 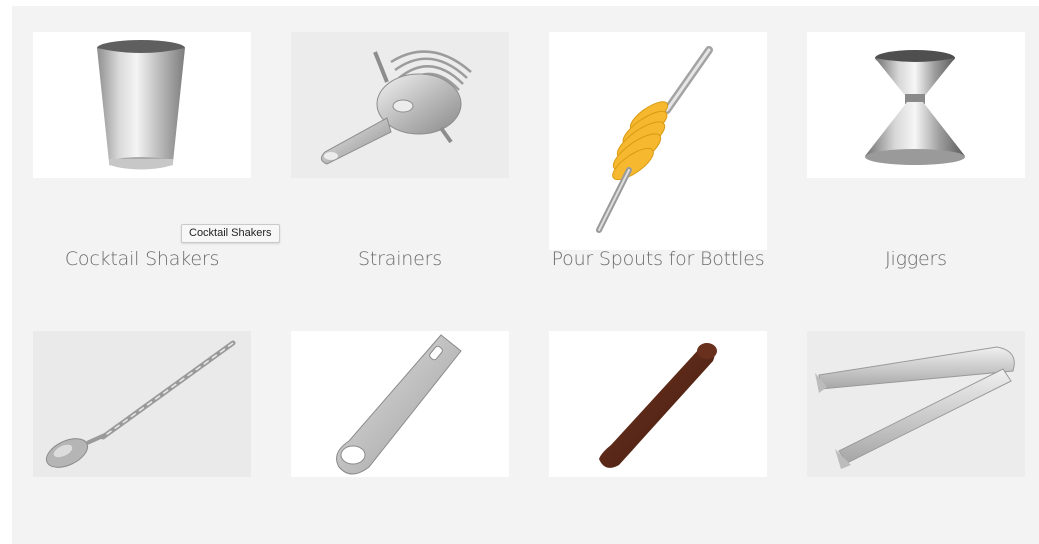 I want to click on product-image-jiggers, so click(x=916, y=105).